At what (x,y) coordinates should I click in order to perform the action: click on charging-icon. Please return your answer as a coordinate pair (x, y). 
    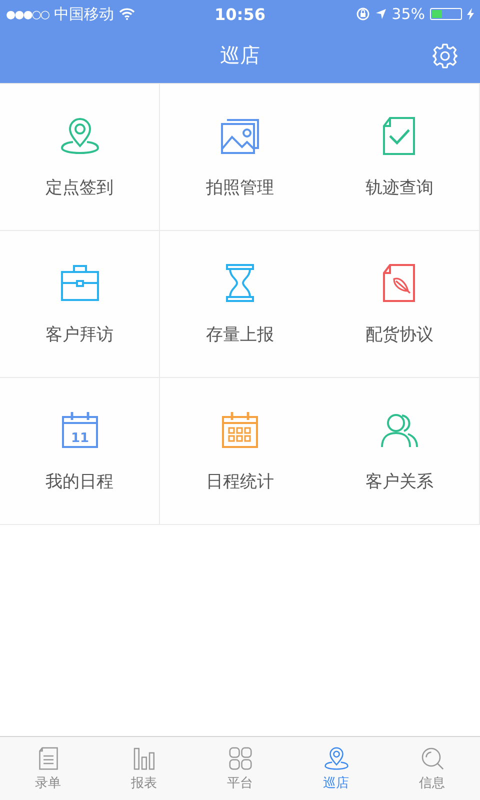
    Looking at the image, I should click on (470, 14).